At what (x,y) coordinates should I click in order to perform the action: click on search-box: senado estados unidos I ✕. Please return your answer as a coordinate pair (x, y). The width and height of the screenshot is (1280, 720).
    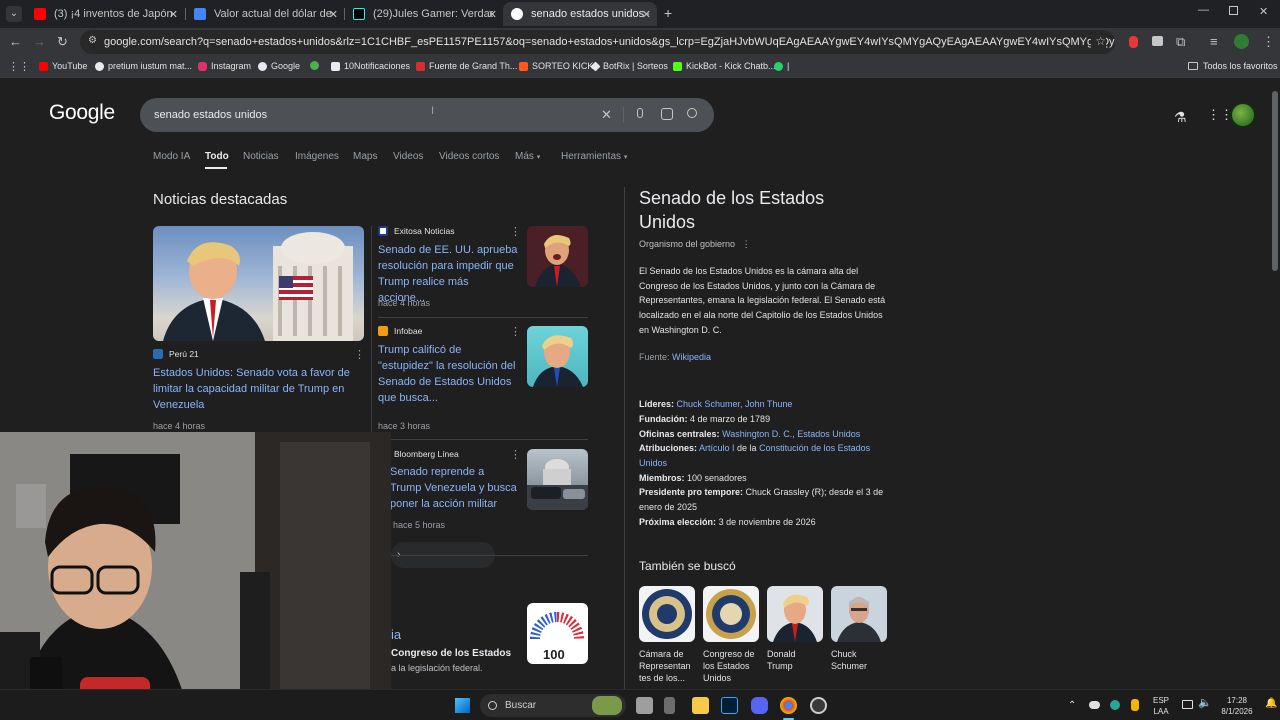
    Looking at the image, I should click on (427, 115).